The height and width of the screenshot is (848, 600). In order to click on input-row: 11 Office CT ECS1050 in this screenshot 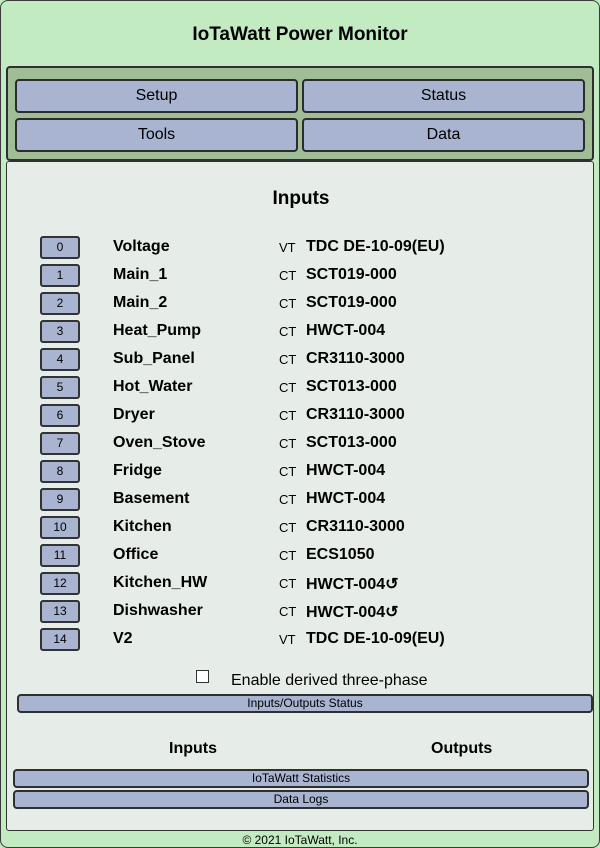, I will do `click(301, 556)`.